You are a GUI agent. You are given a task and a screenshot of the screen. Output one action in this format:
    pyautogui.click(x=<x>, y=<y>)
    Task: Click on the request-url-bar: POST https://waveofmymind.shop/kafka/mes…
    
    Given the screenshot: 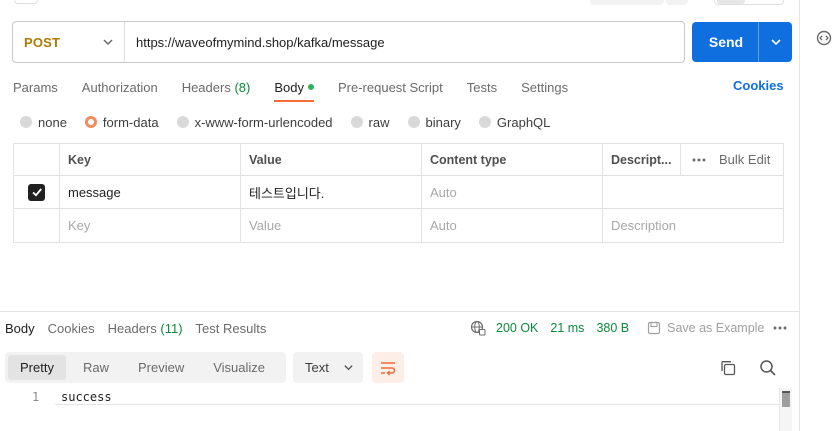 What is the action you would take?
    pyautogui.click(x=348, y=42)
    